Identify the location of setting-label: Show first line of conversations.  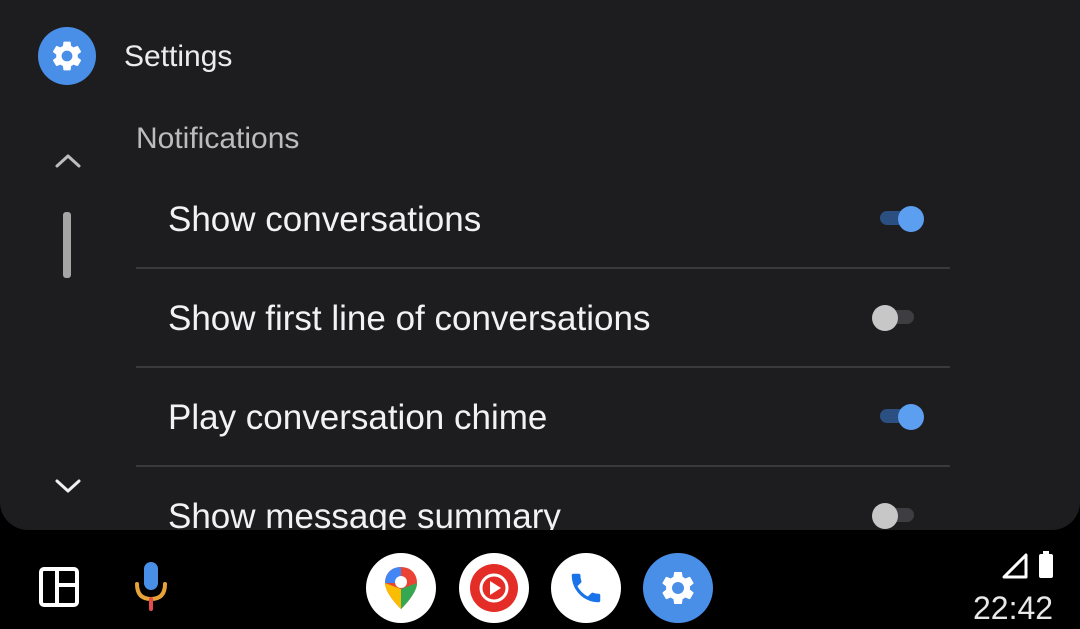
(409, 318).